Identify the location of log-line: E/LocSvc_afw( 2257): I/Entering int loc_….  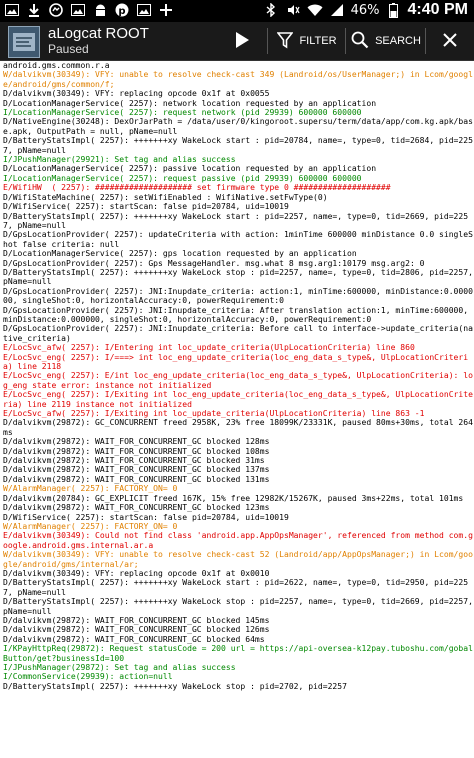
(238, 347).